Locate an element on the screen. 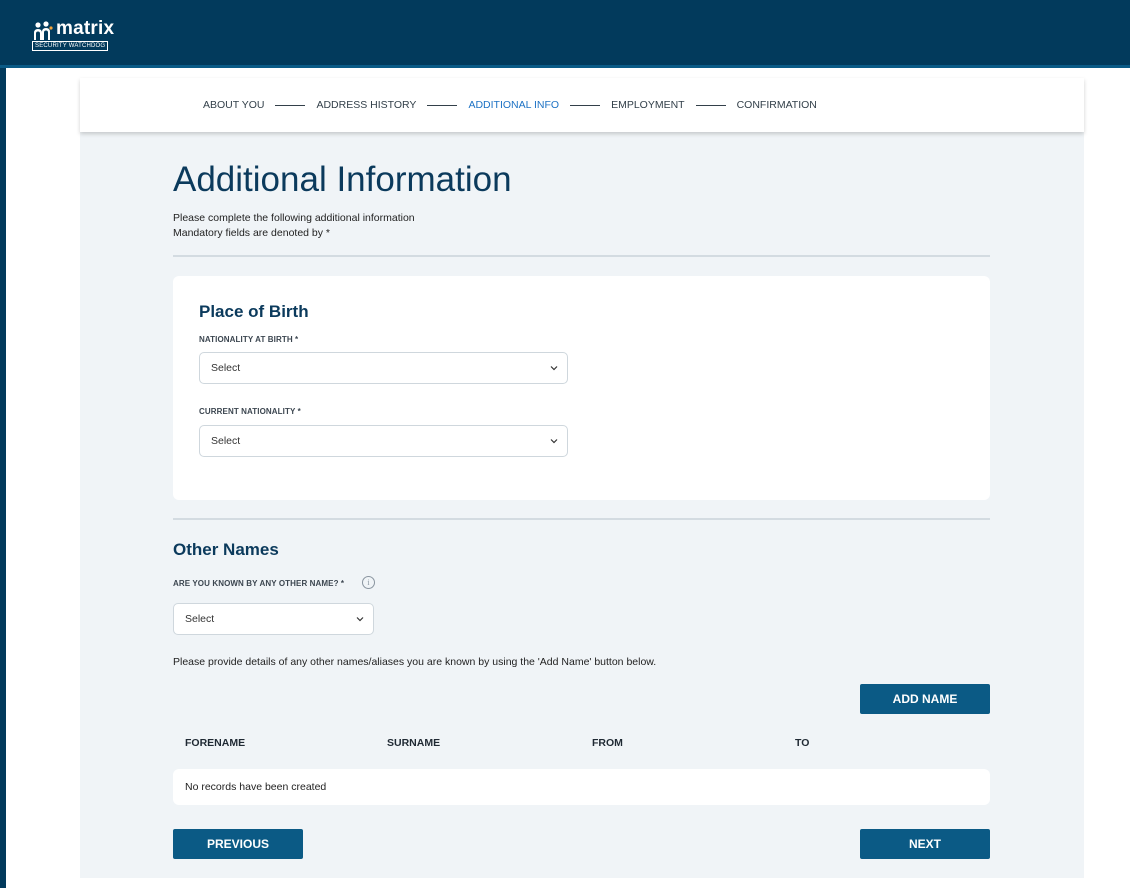 The height and width of the screenshot is (888, 1130). column-header-to: TO is located at coordinates (802, 743).